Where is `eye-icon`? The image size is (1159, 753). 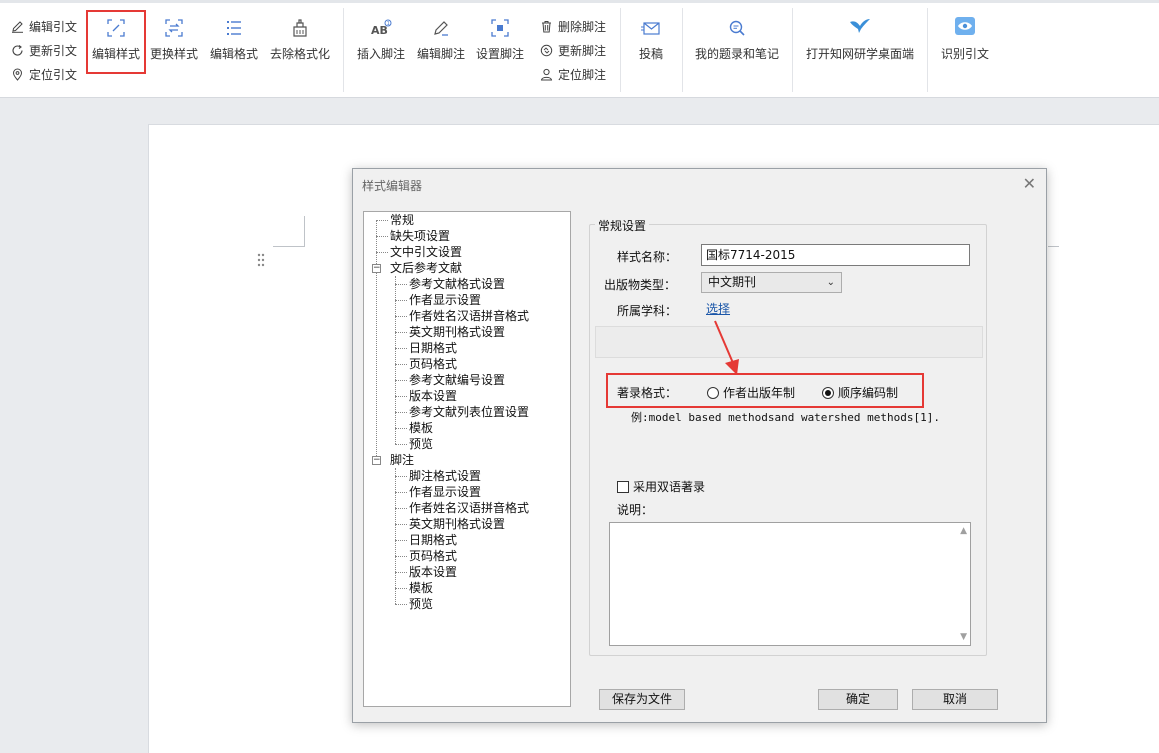
eye-icon is located at coordinates (965, 26).